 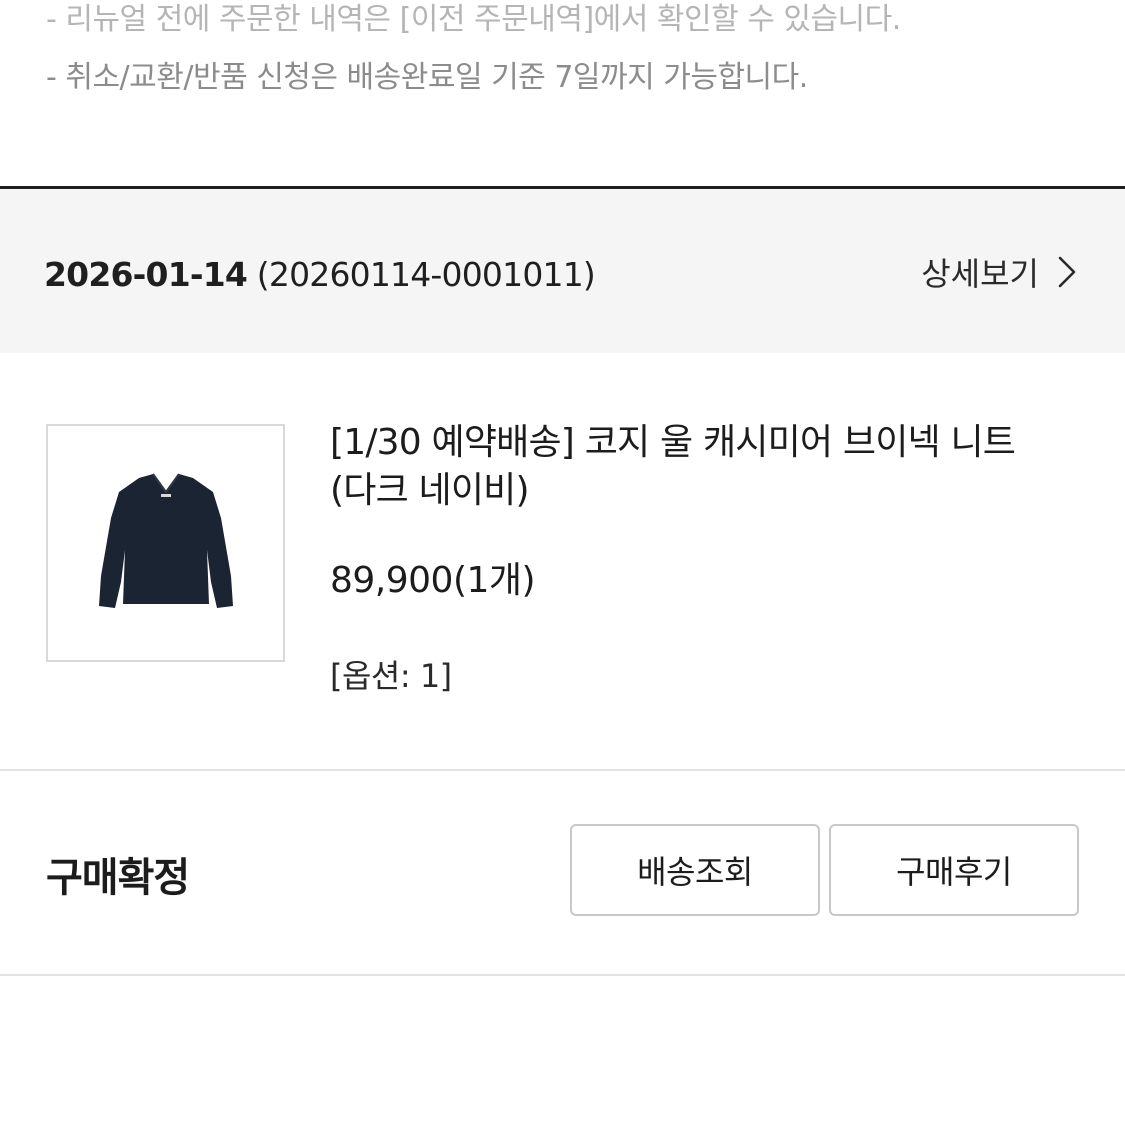 I want to click on order-date: 2026-01-14, so click(x=146, y=274).